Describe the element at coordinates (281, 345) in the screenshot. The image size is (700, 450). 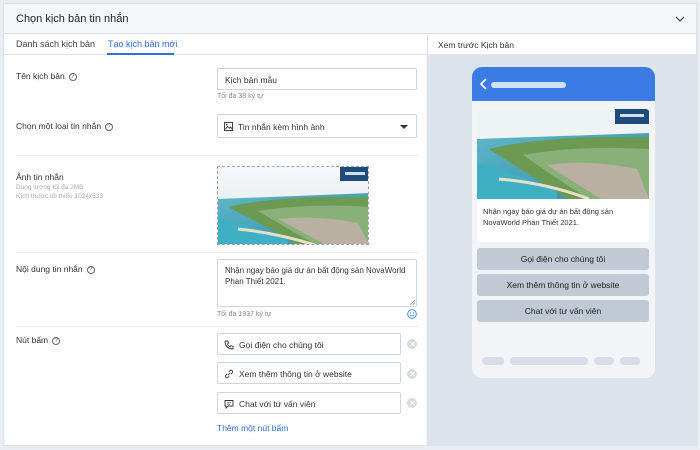
I see `button-field-text: Gọi điện cho chúng tôi` at that location.